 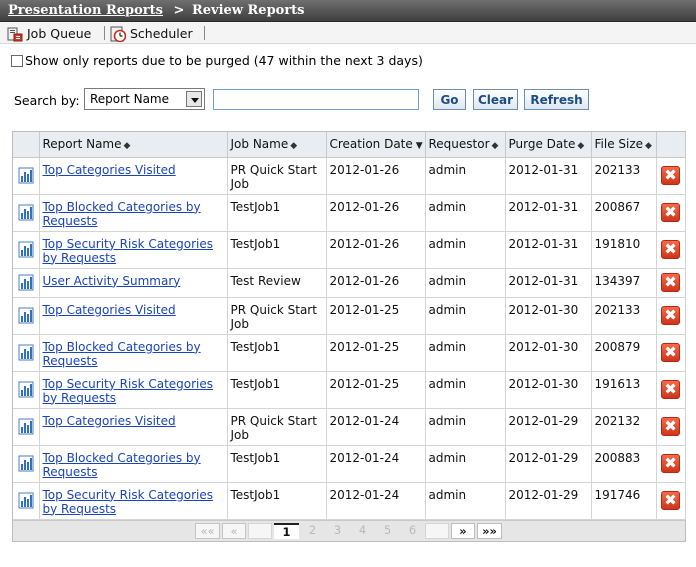 What do you see at coordinates (449, 99) in the screenshot?
I see `go-button: Go` at bounding box center [449, 99].